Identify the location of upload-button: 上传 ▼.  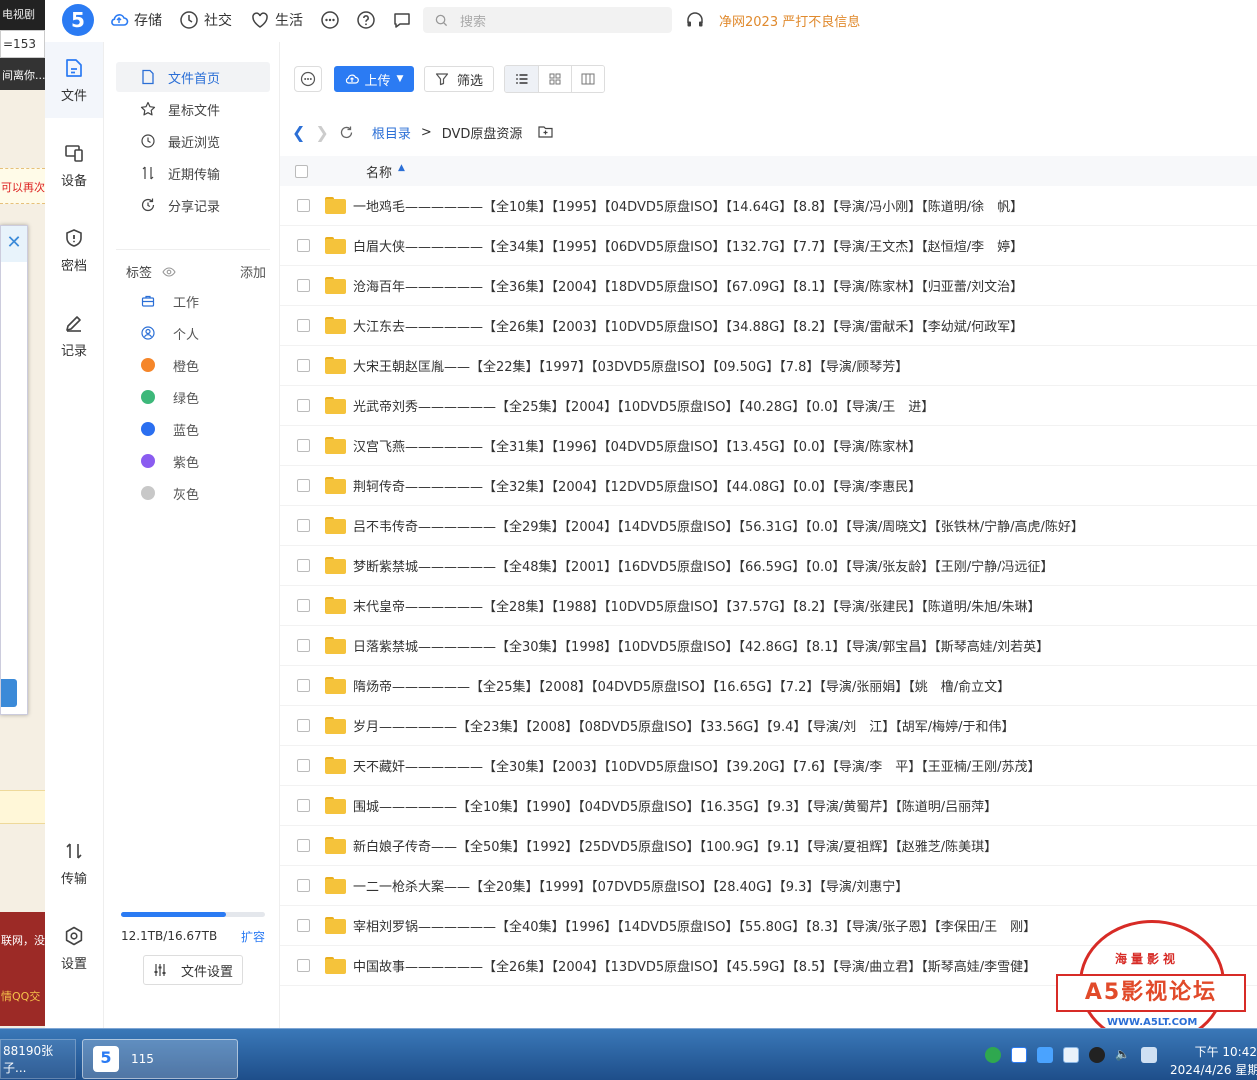
(374, 79).